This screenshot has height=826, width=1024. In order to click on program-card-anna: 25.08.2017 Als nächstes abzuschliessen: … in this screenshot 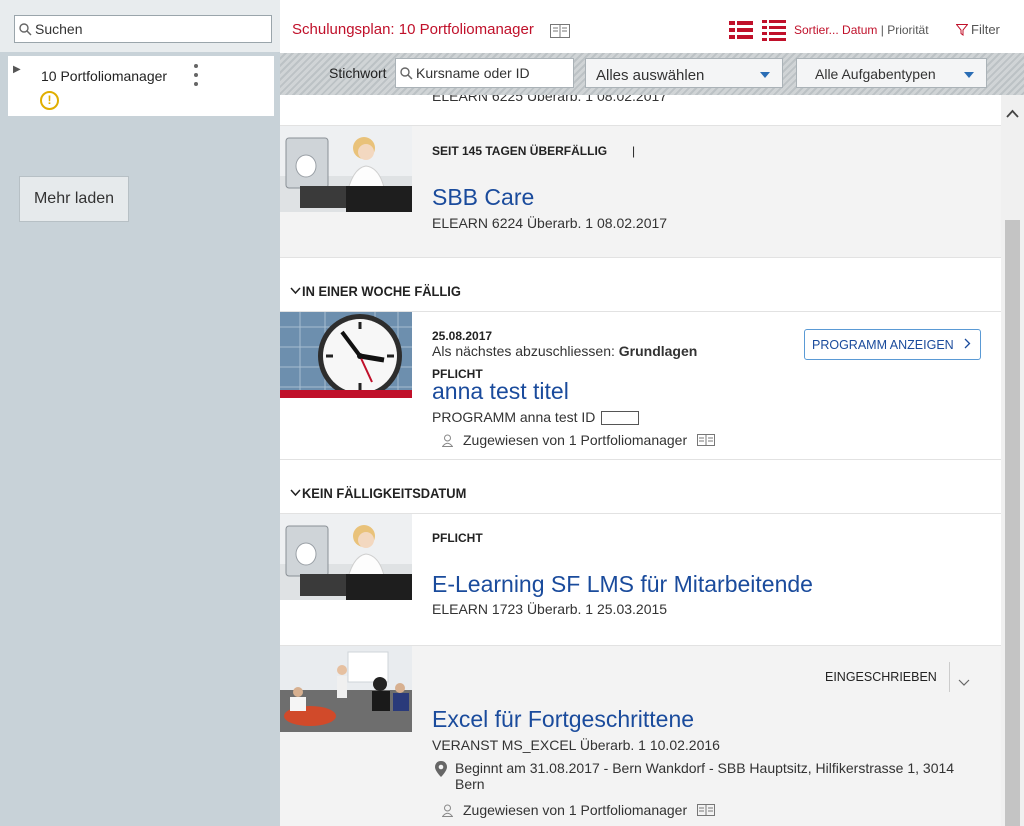, I will do `click(640, 386)`.